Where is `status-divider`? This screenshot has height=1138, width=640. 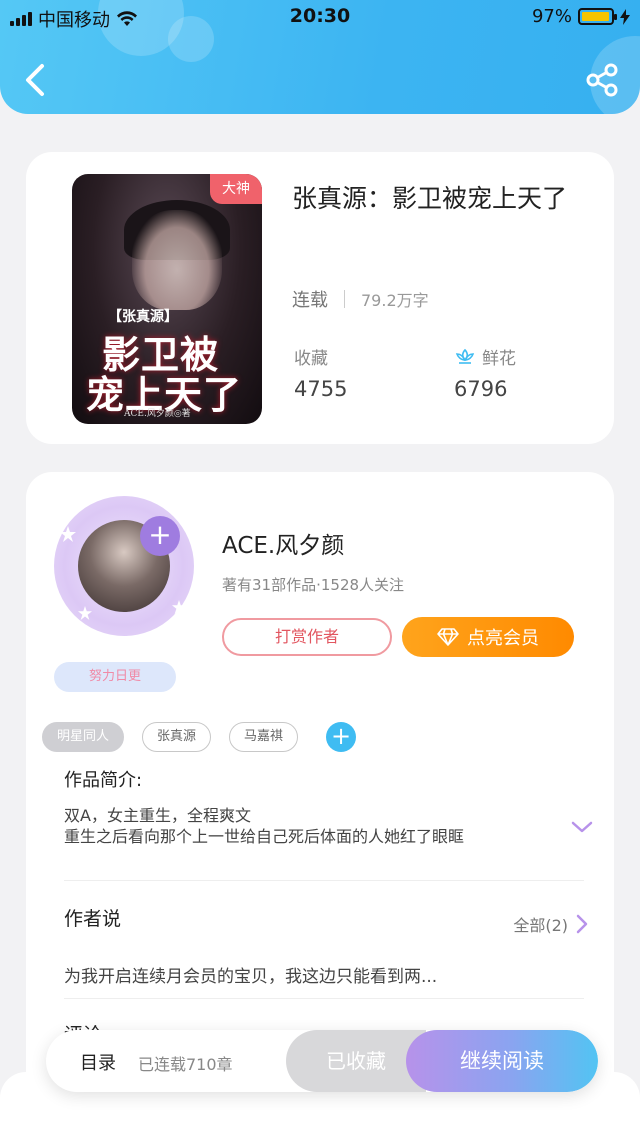
status-divider is located at coordinates (344, 299).